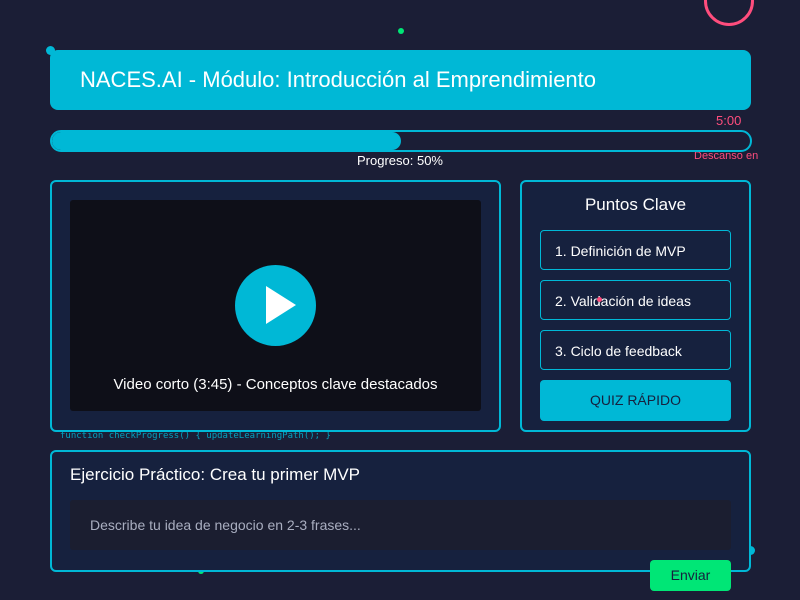  I want to click on progress-label: Progreso: 50%, so click(400, 160).